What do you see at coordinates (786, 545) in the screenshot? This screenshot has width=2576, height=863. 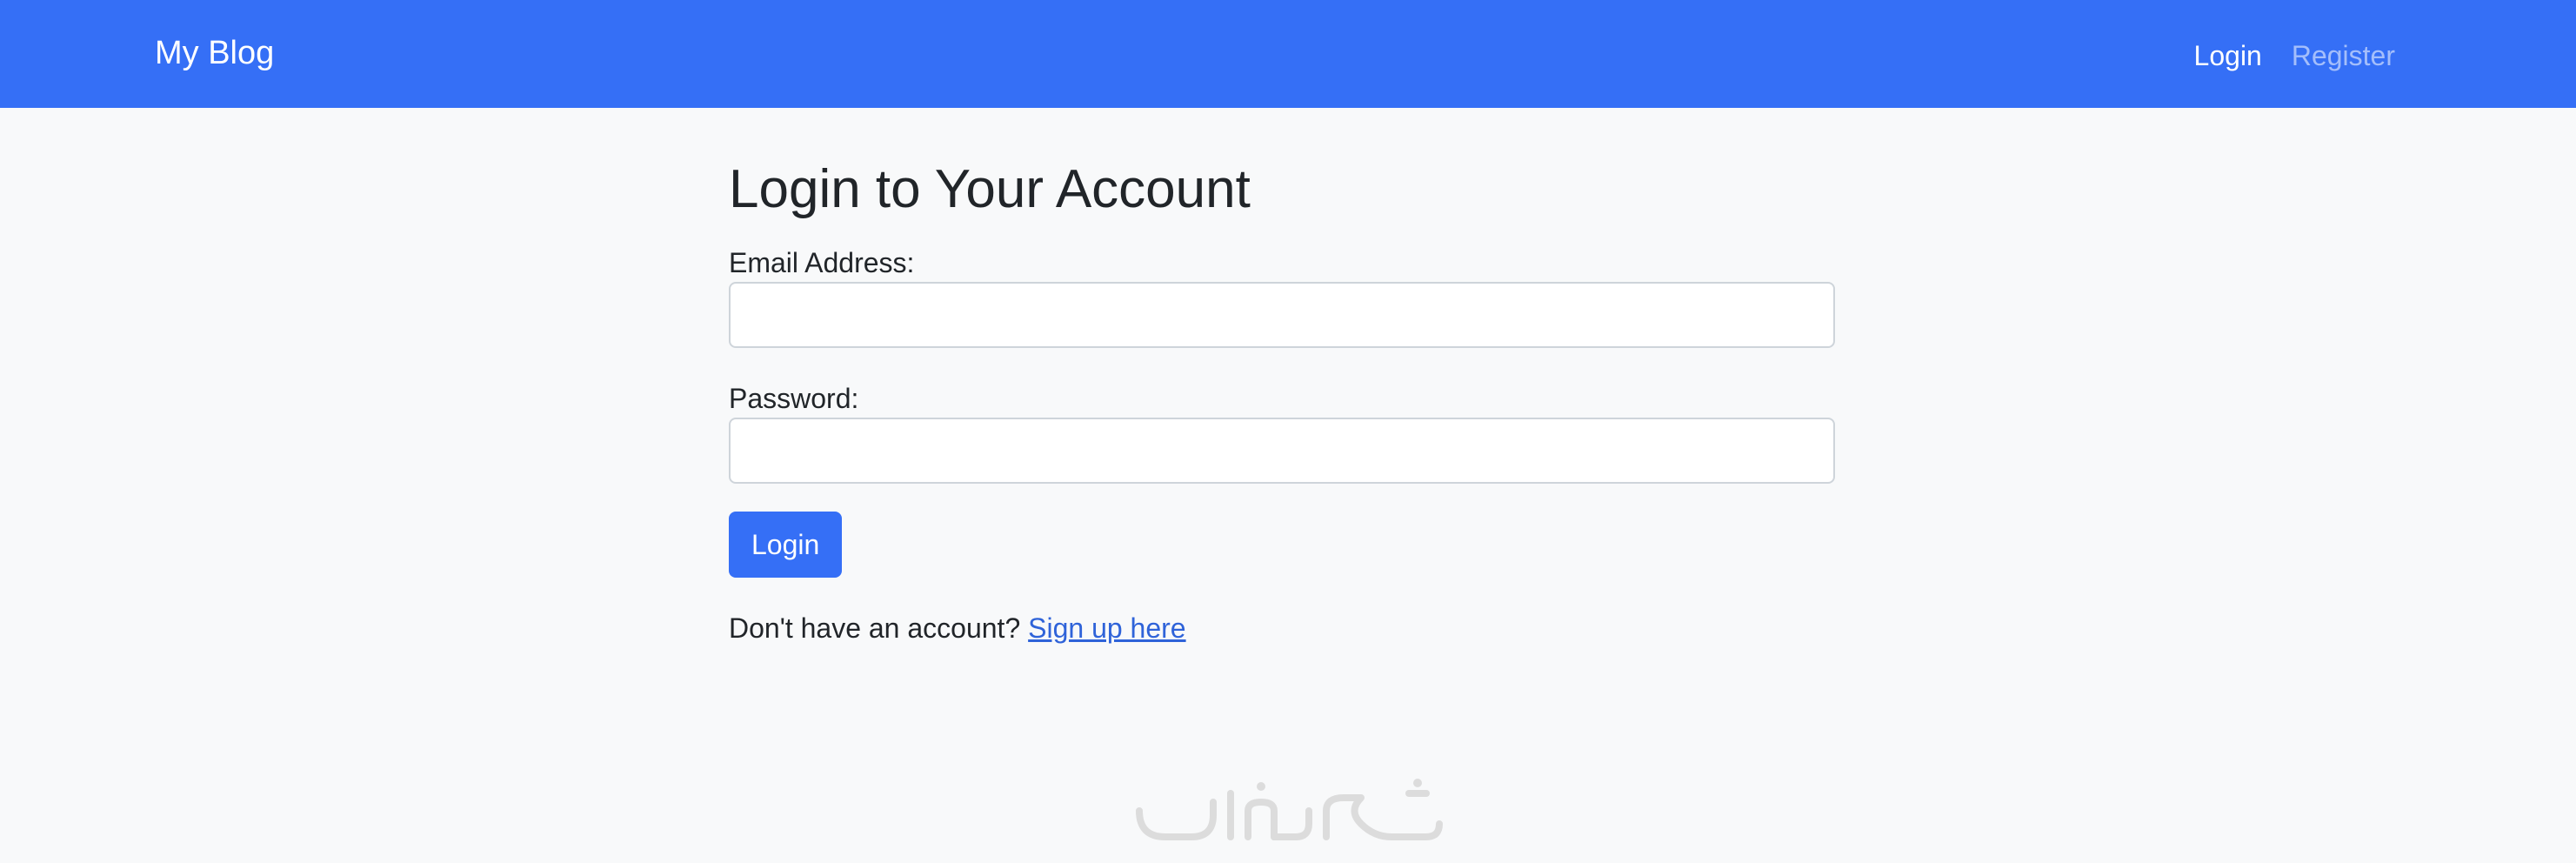 I see `login-button: Login` at bounding box center [786, 545].